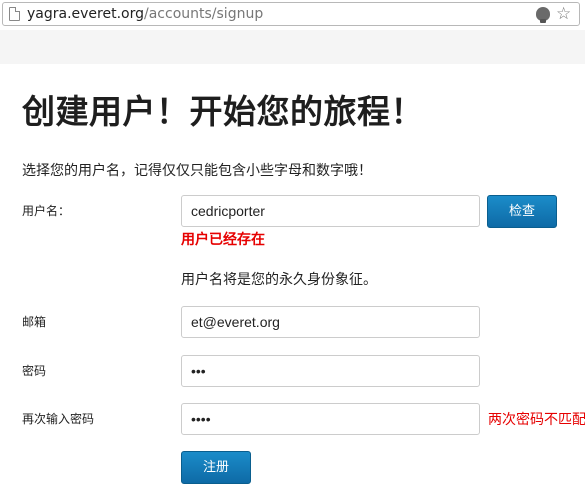  Describe the element at coordinates (34, 322) in the screenshot. I see `email-label: 邮箱` at that location.